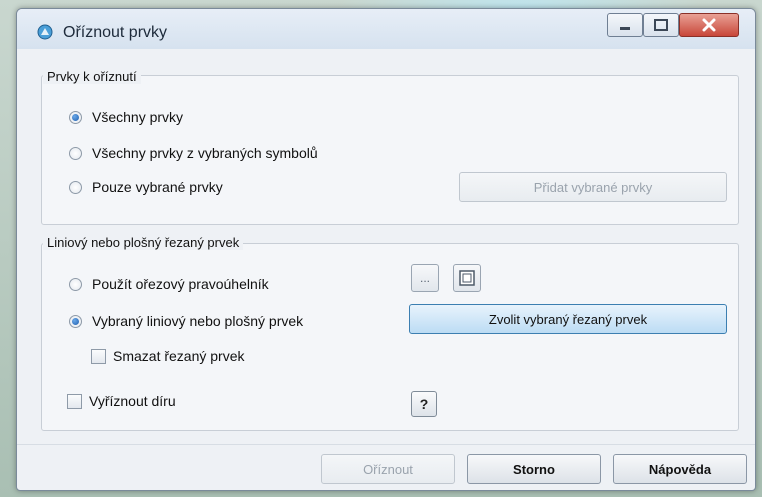 The height and width of the screenshot is (497, 762). Describe the element at coordinates (534, 469) in the screenshot. I see `cancel-button: Storno` at that location.